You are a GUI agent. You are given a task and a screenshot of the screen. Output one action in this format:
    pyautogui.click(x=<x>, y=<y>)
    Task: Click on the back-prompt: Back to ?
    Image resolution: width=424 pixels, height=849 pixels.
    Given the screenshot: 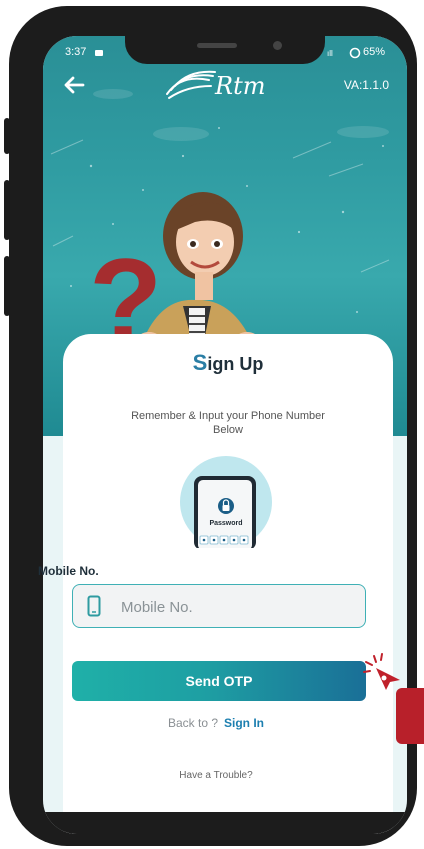 What is the action you would take?
    pyautogui.click(x=193, y=723)
    